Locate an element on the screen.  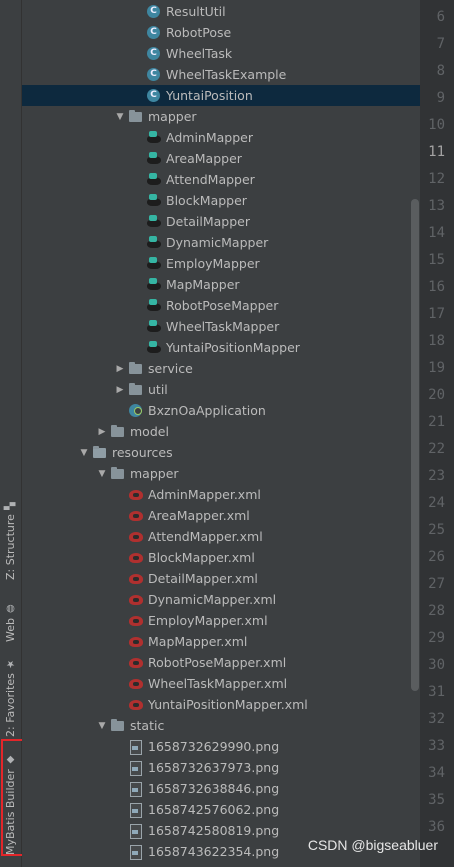
tree-row: 1658732637973.png is located at coordinates (221, 767).